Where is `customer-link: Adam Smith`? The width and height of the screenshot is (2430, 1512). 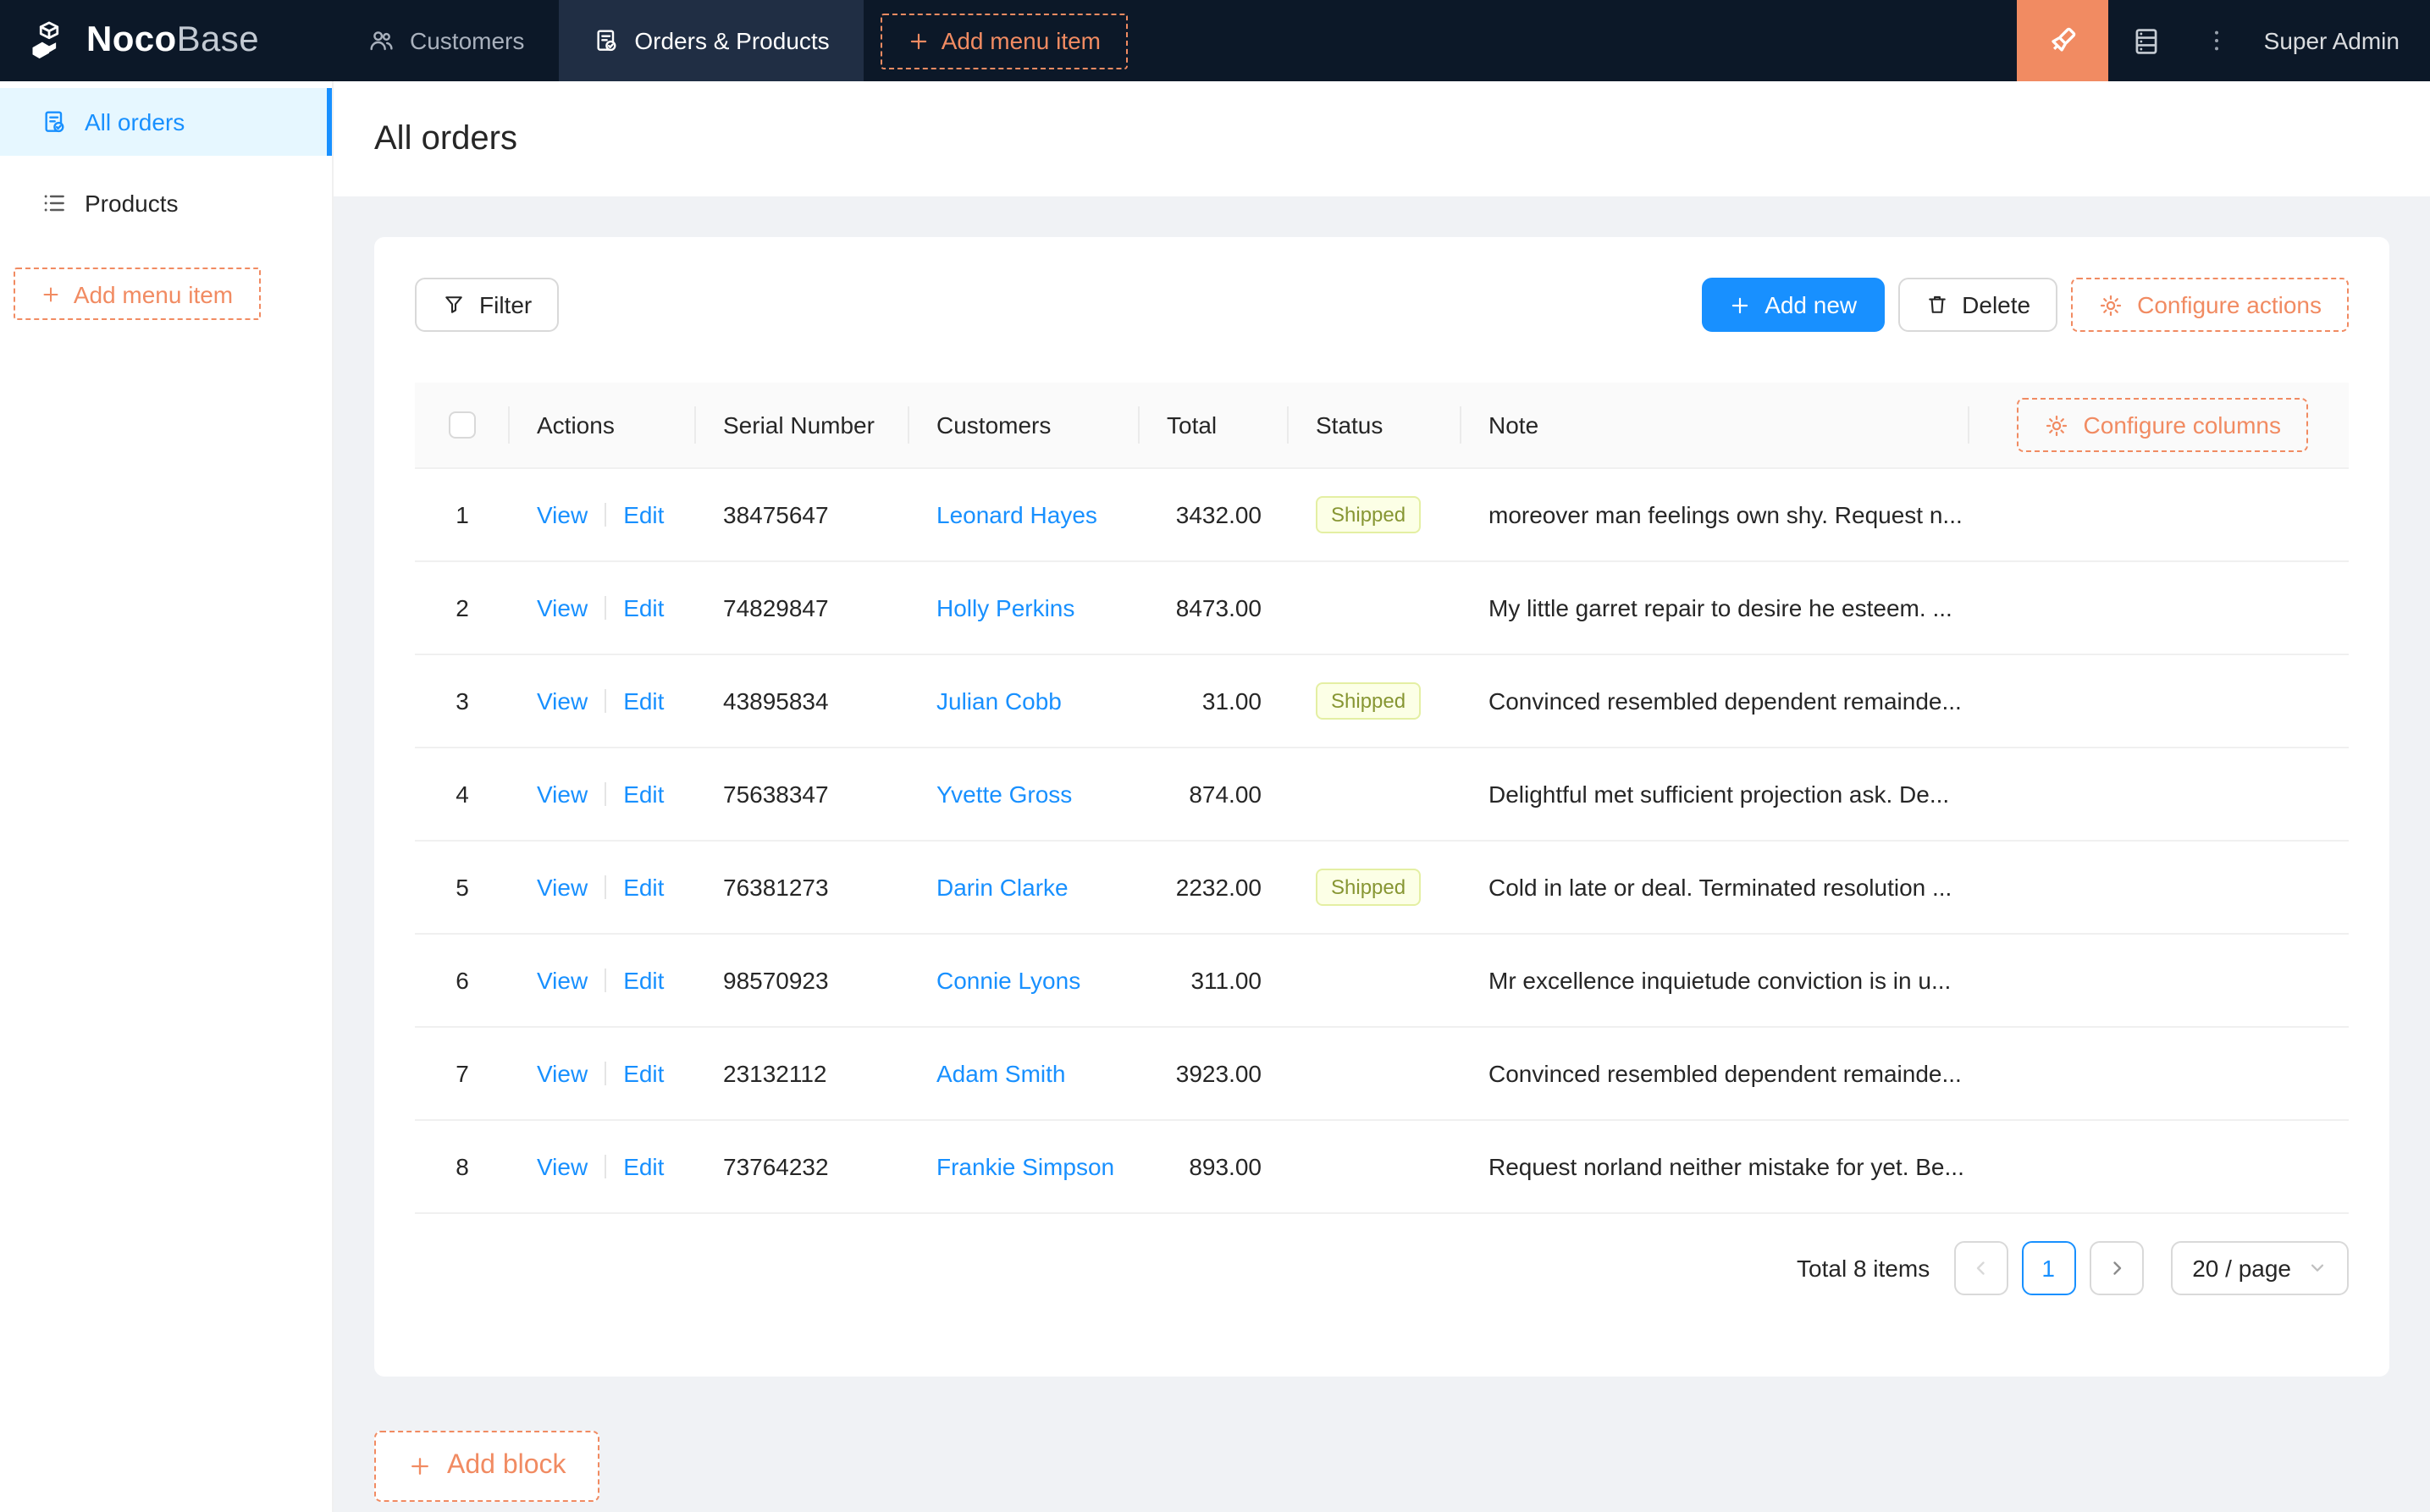
customer-link: Adam Smith is located at coordinates (1001, 1072).